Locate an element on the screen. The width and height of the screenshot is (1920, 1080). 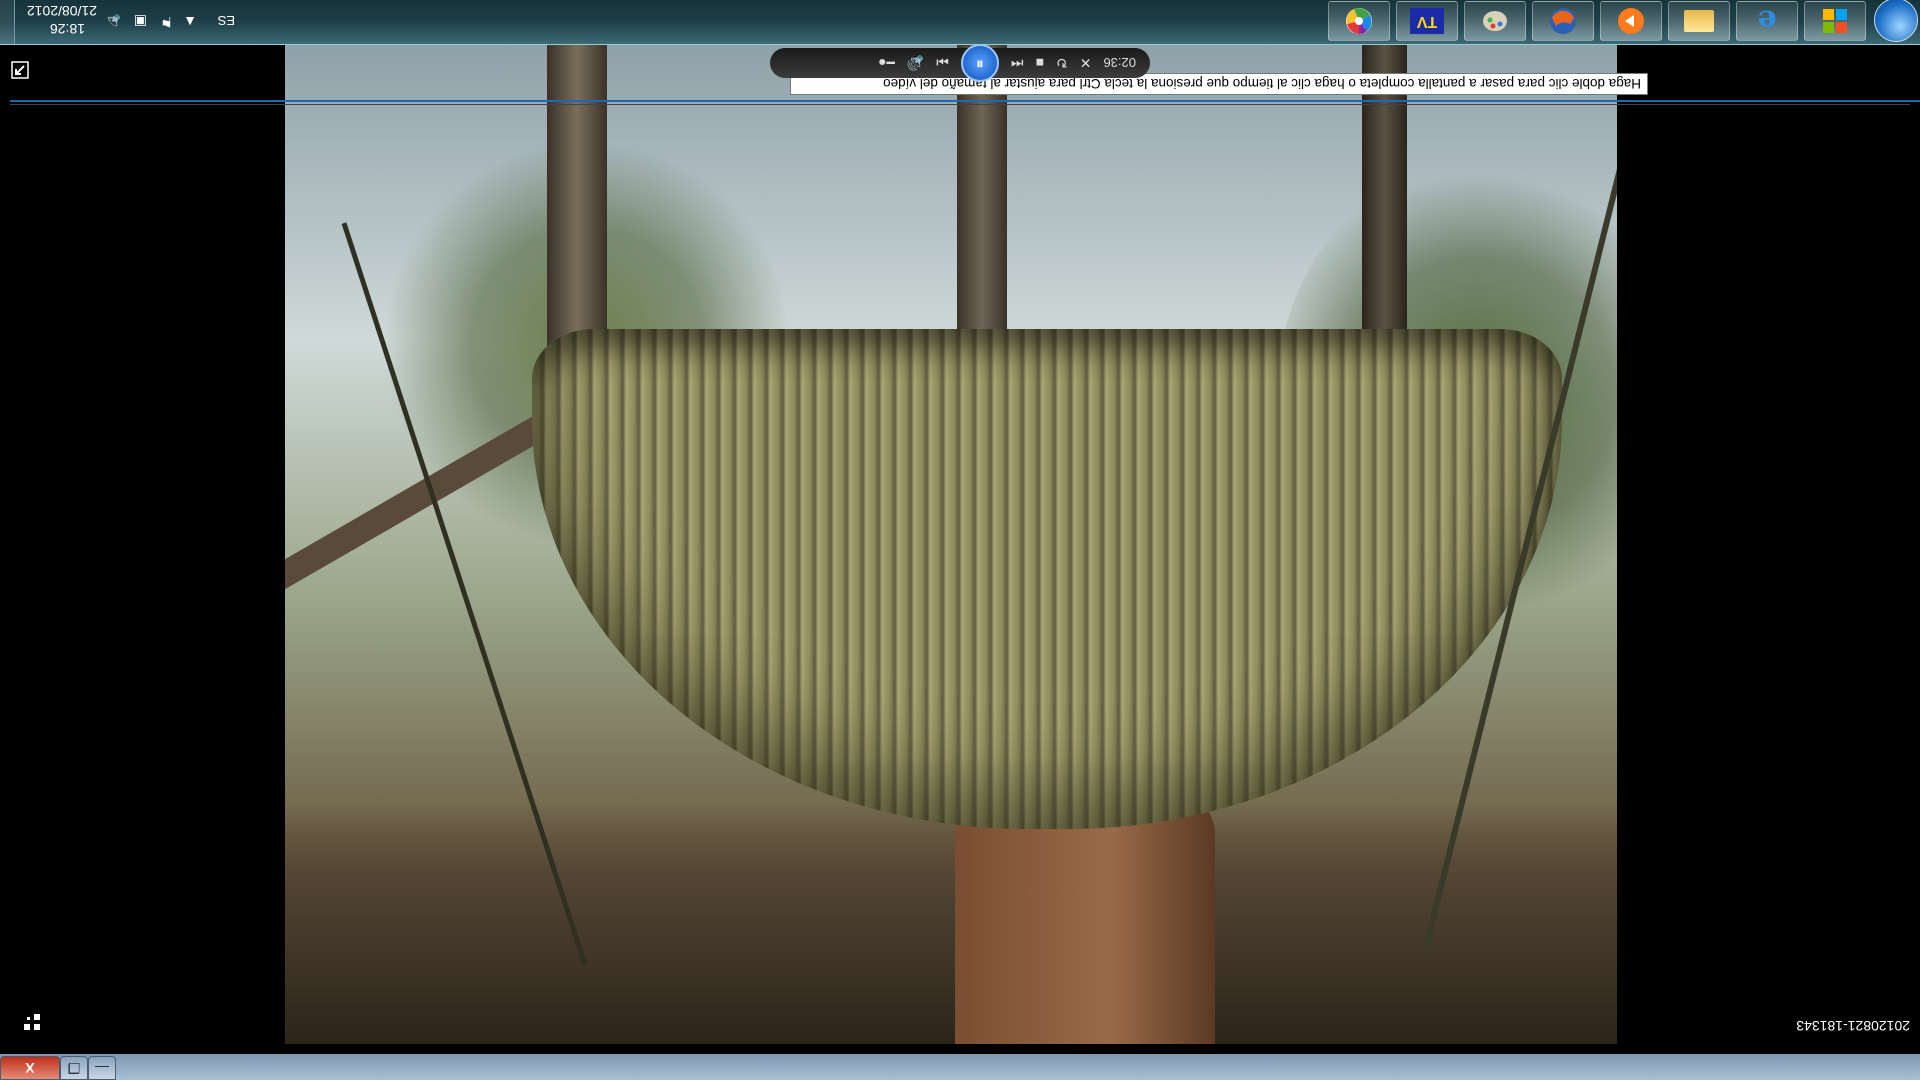
switch-to-library-icon is located at coordinates (32, 1022).